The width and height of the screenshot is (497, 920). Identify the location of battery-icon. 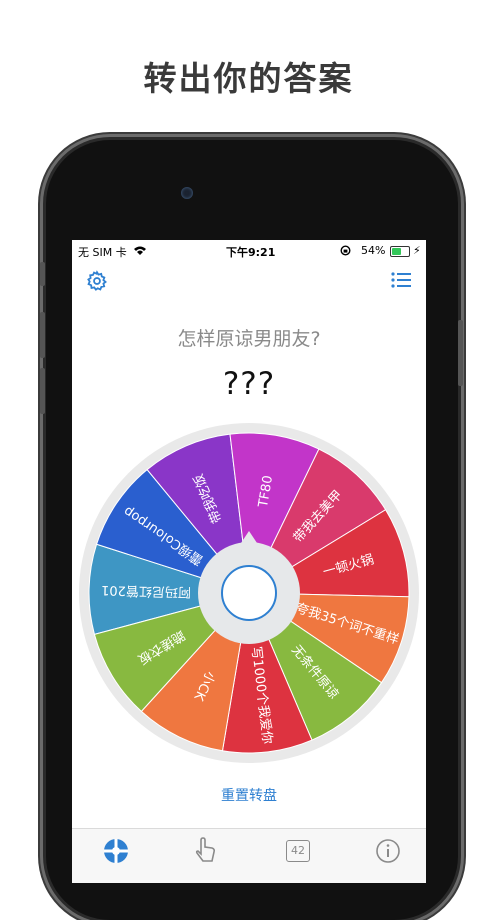
(400, 251).